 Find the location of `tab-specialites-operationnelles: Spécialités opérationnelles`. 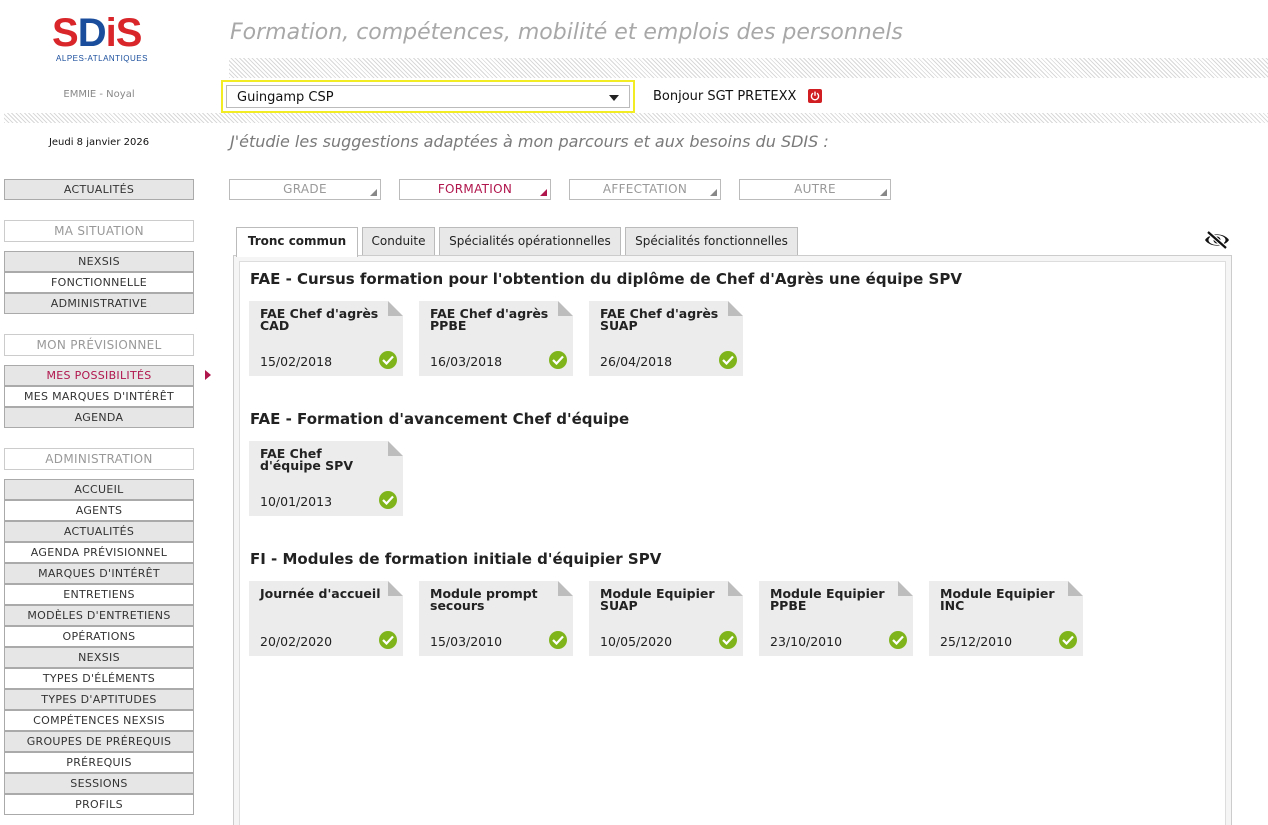

tab-specialites-operationnelles: Spécialités opérationnelles is located at coordinates (530, 241).